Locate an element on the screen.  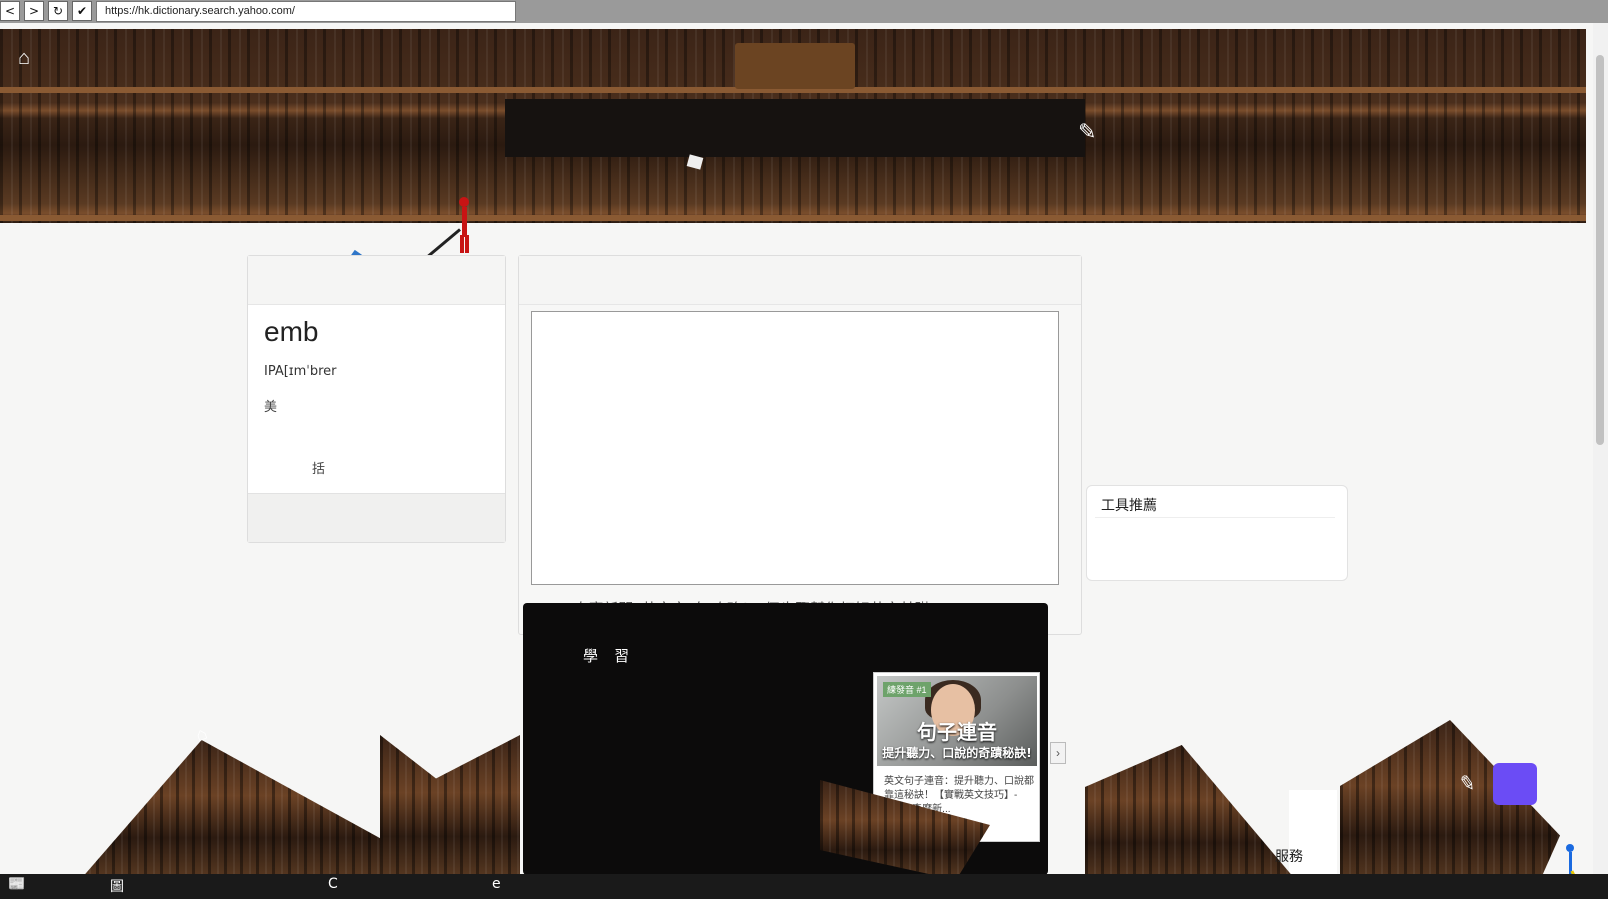
entry-card: emb IPA[ɪmˈbrer 美 括 is located at coordinates (376, 399).